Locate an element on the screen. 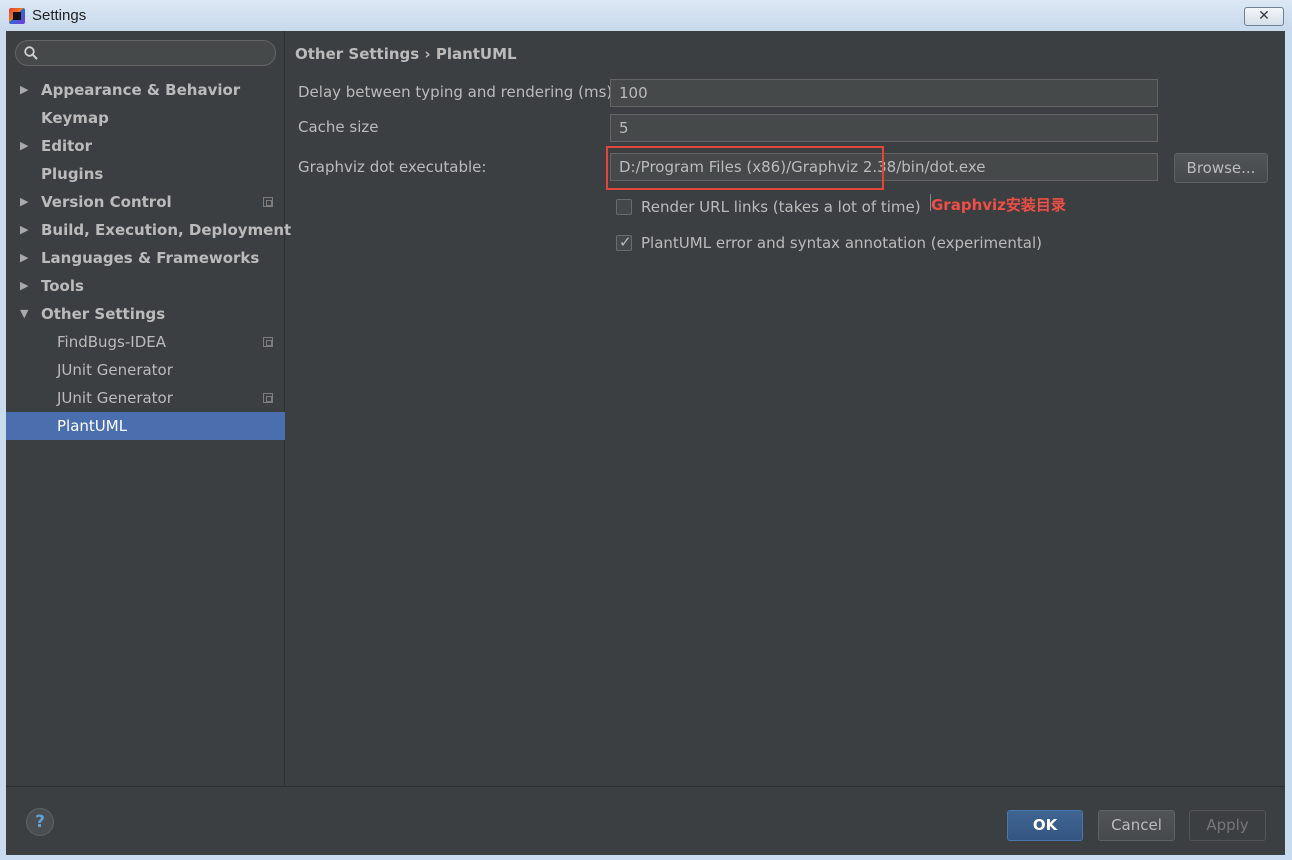  sidebar-item-label: Plugins is located at coordinates (72, 174).